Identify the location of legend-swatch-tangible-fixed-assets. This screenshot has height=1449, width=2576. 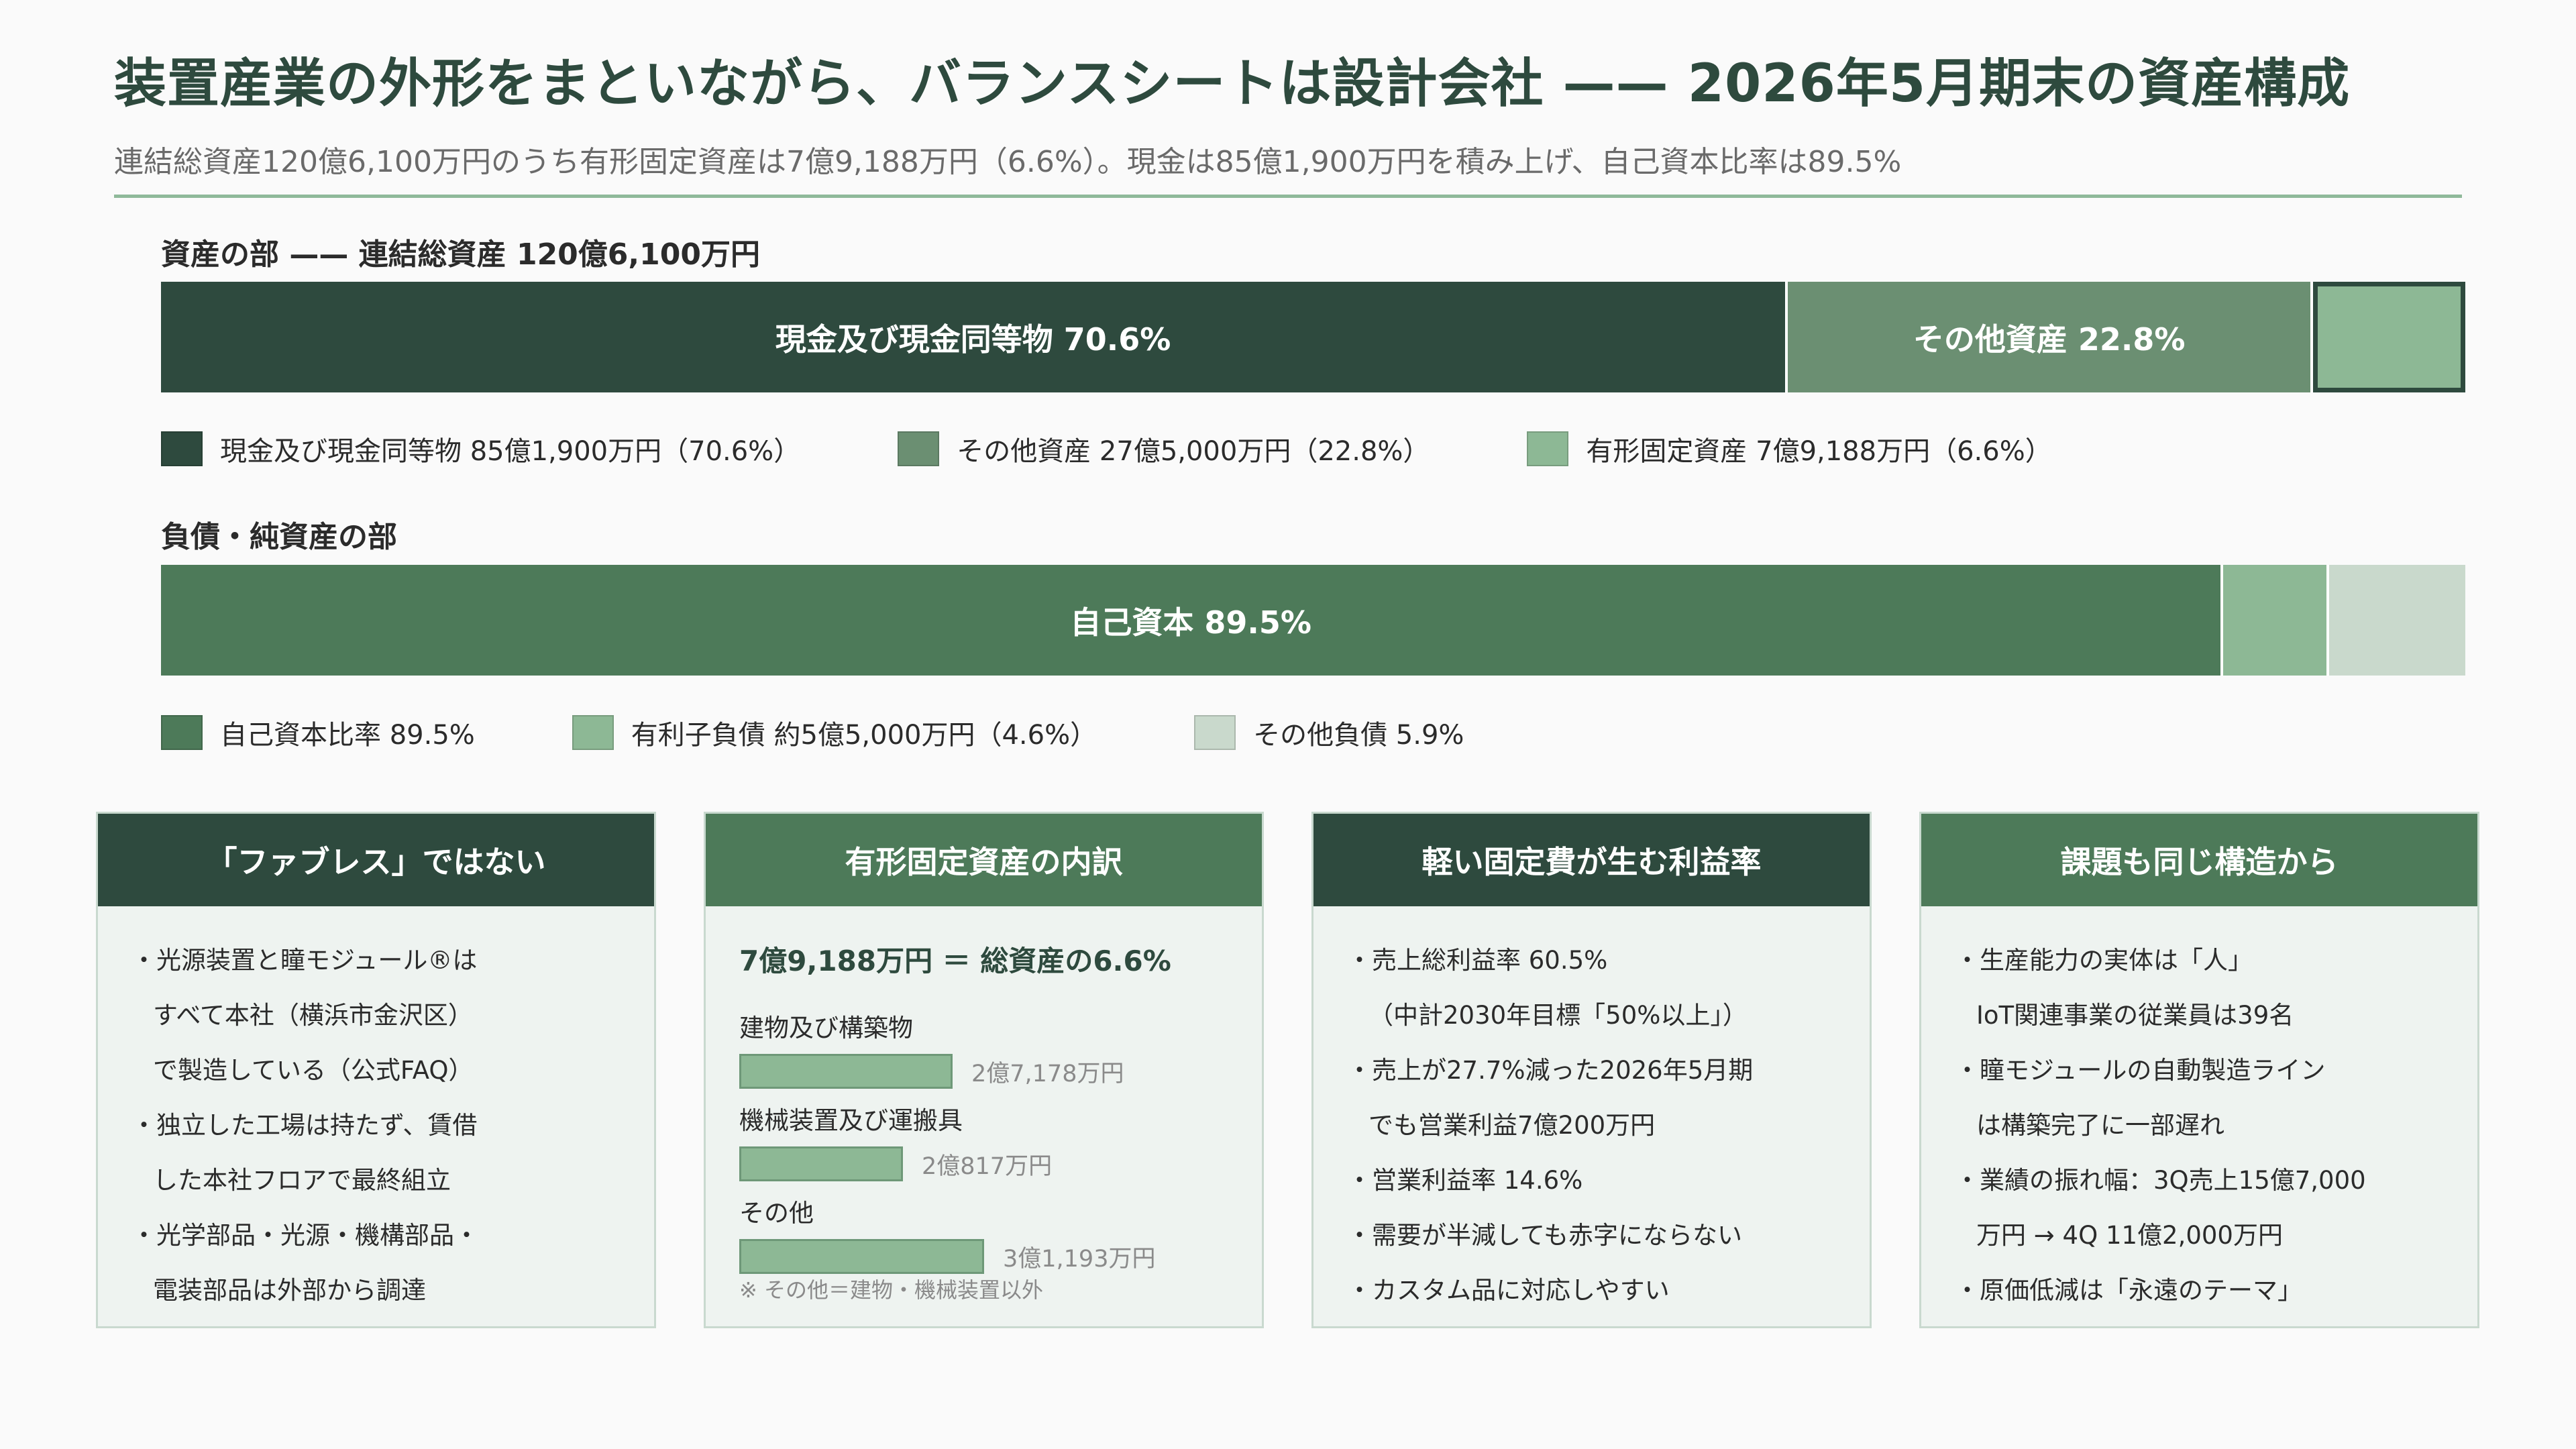
(1548, 448).